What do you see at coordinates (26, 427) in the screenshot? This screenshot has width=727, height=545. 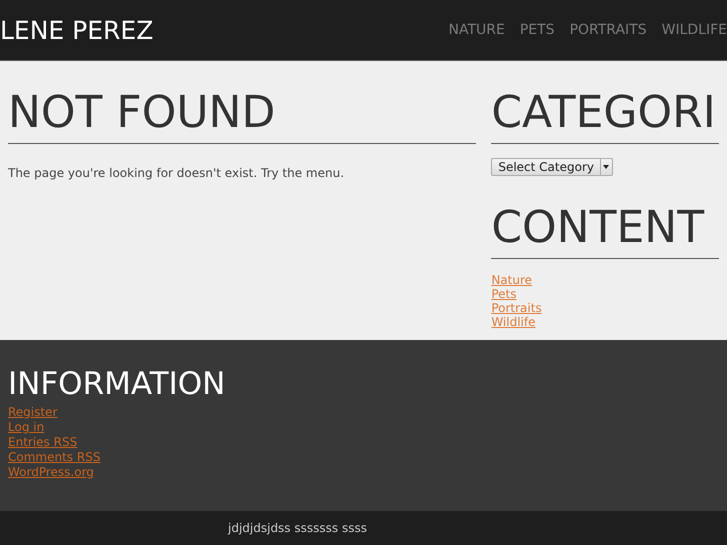 I see `footer-link: Log in` at bounding box center [26, 427].